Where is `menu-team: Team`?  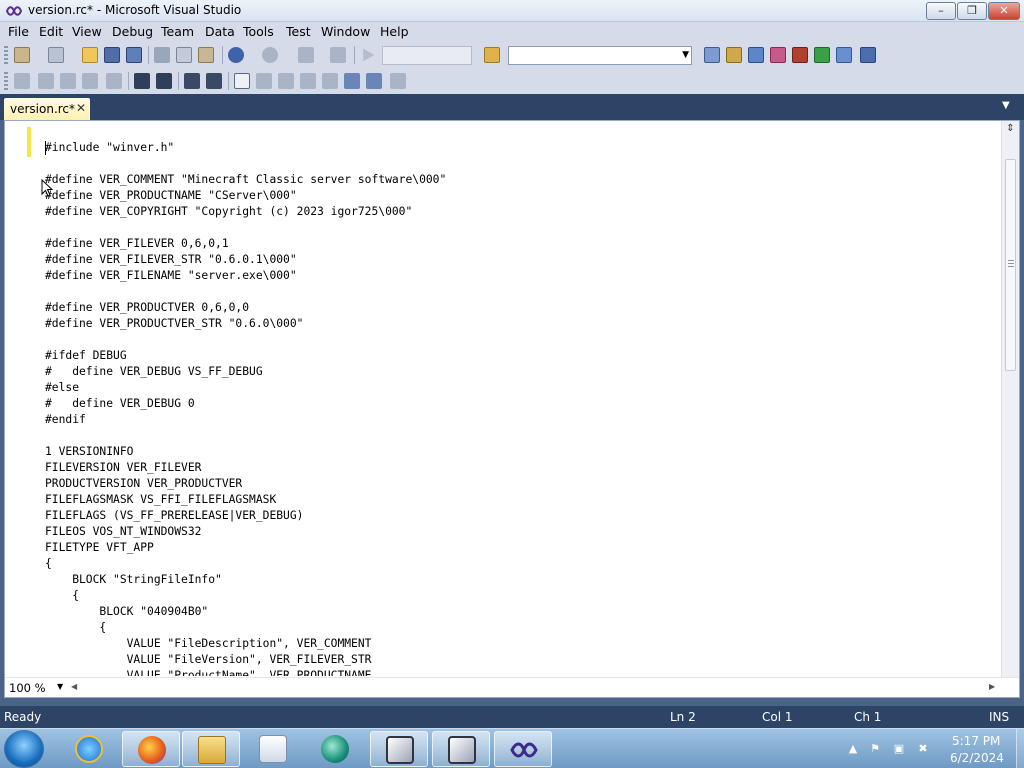 menu-team: Team is located at coordinates (177, 31).